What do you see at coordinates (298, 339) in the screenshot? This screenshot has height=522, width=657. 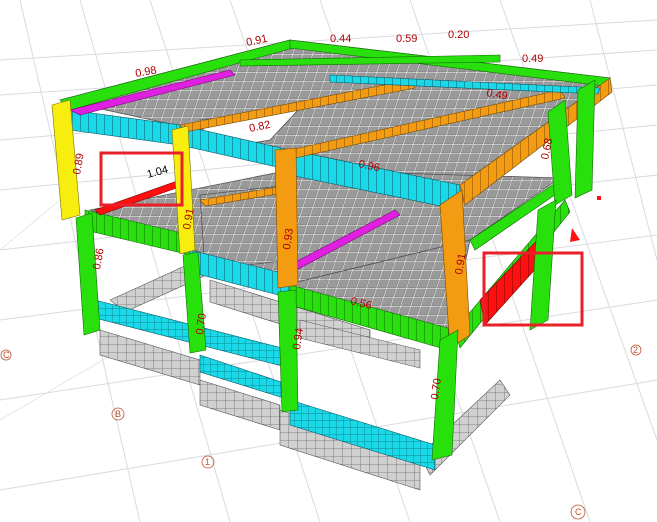 I see `ratio-label: 0.94` at bounding box center [298, 339].